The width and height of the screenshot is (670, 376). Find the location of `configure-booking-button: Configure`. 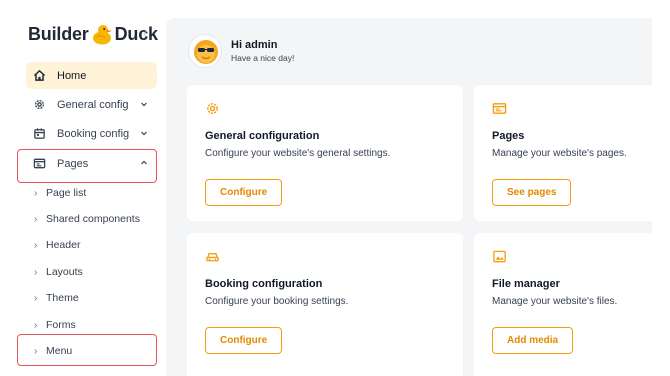

configure-booking-button: Configure is located at coordinates (244, 340).